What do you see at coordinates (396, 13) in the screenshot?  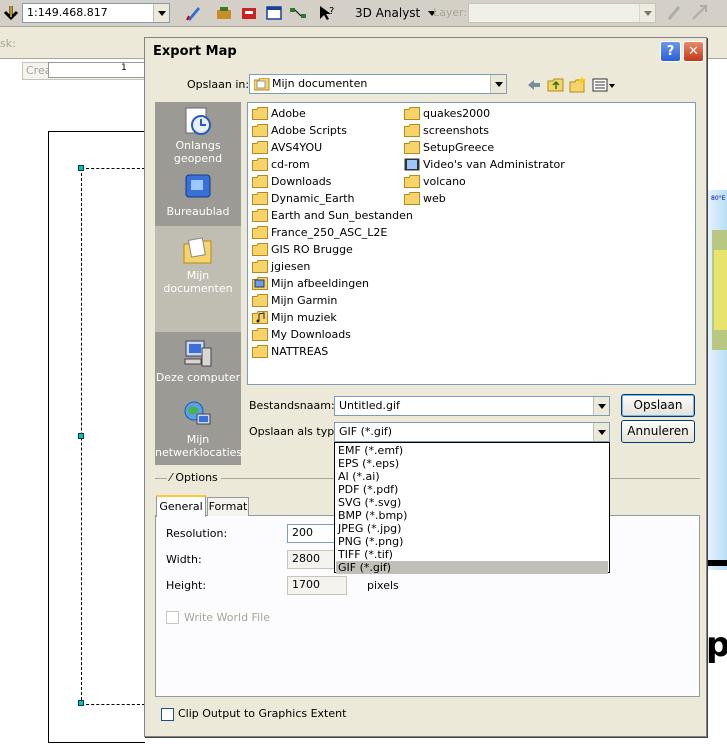 I see `analyst-menu: 3D Analyst` at bounding box center [396, 13].